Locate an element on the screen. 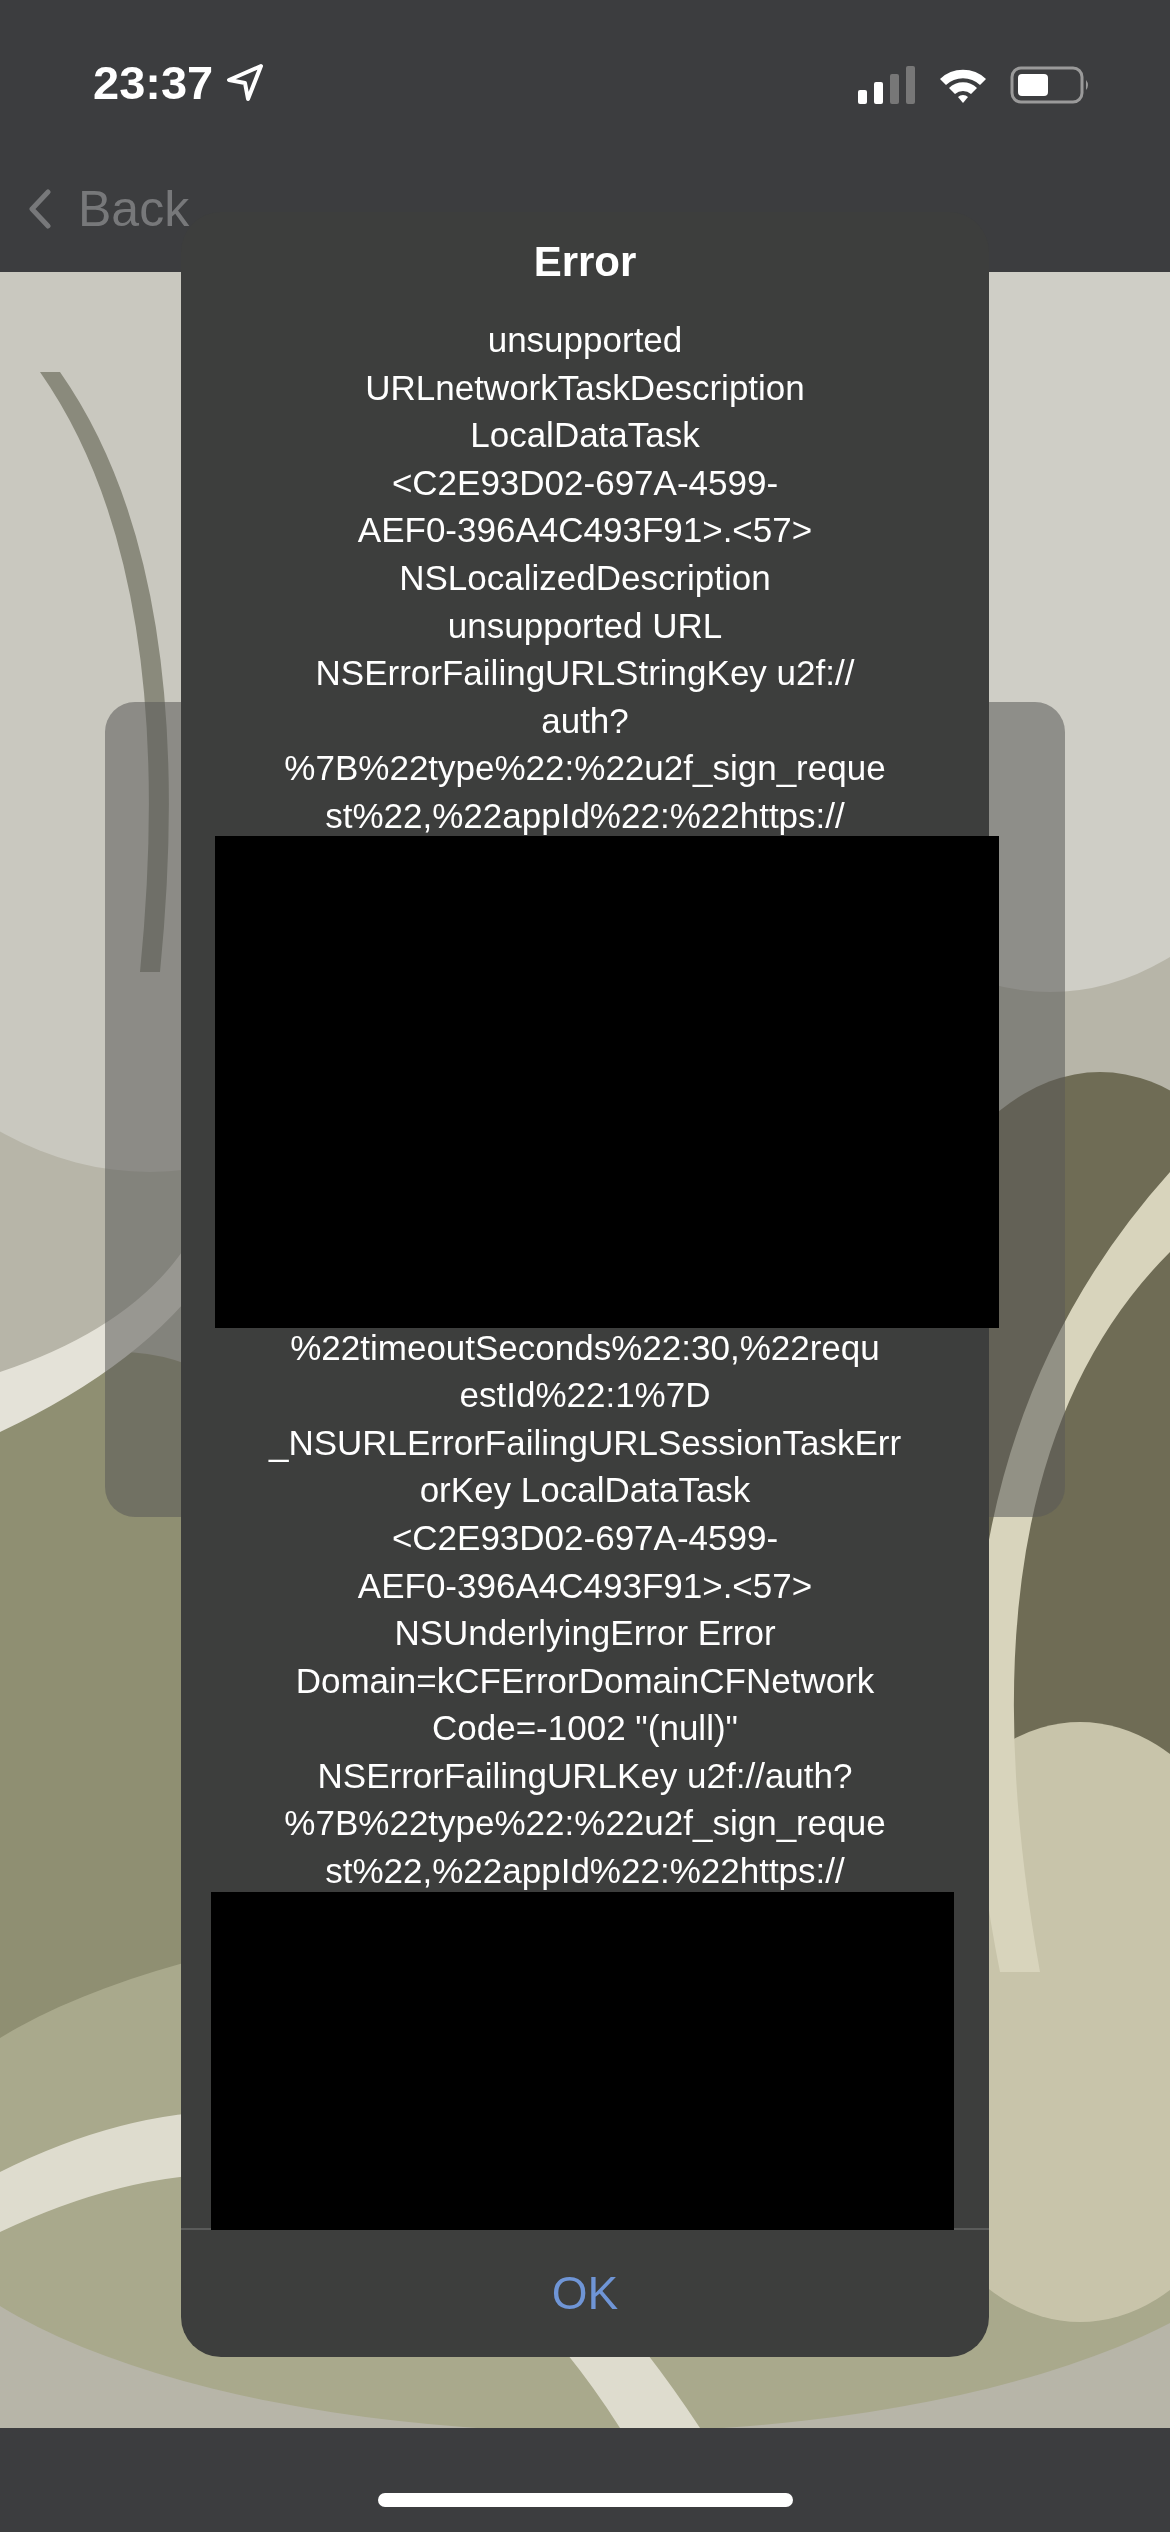 The image size is (1170, 2532). alert-title: Error is located at coordinates (585, 262).